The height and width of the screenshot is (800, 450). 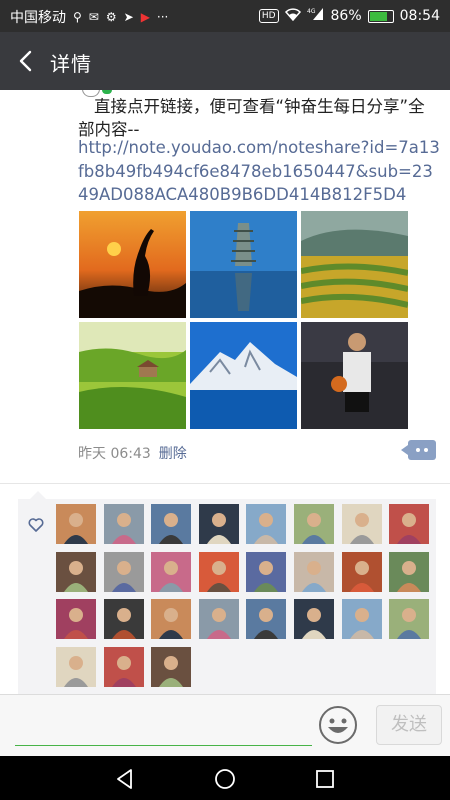 I want to click on comment-input, so click(x=163, y=724).